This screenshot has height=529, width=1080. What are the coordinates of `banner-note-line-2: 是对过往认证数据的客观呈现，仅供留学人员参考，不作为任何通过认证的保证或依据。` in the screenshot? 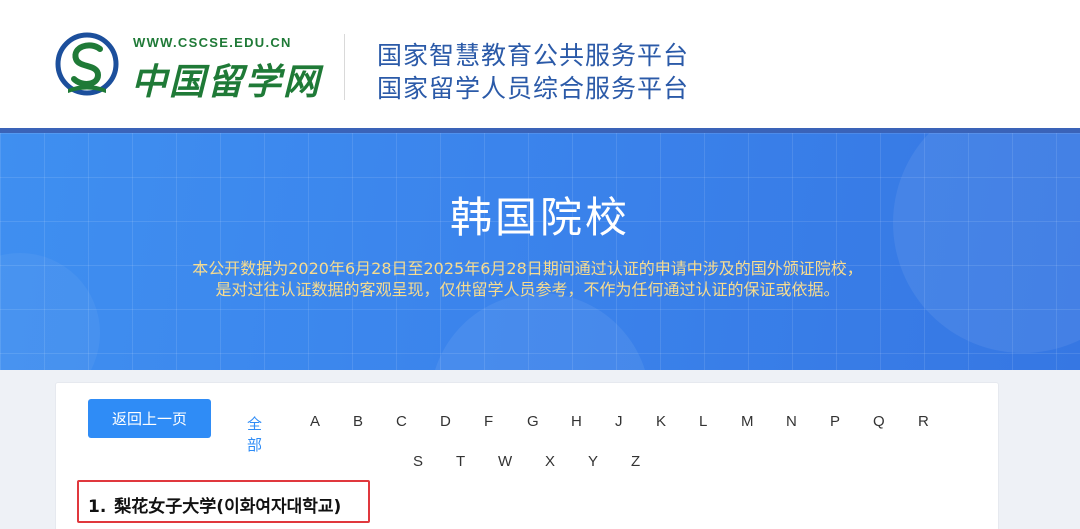 It's located at (527, 289).